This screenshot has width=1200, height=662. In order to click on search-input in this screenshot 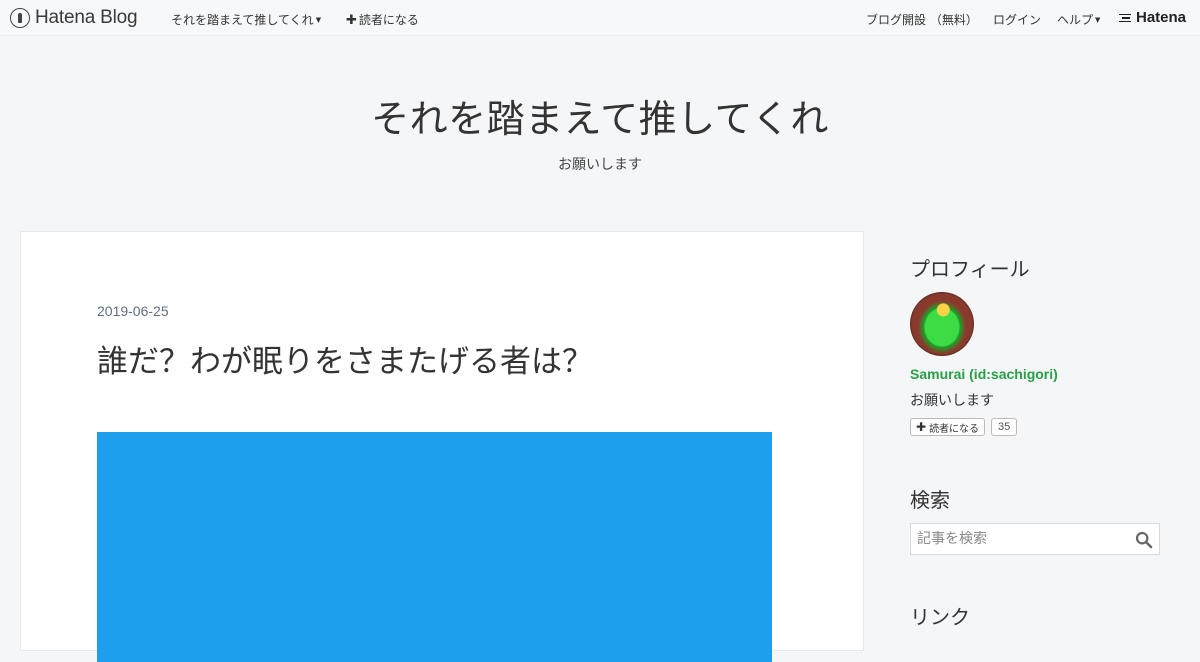, I will do `click(1020, 539)`.